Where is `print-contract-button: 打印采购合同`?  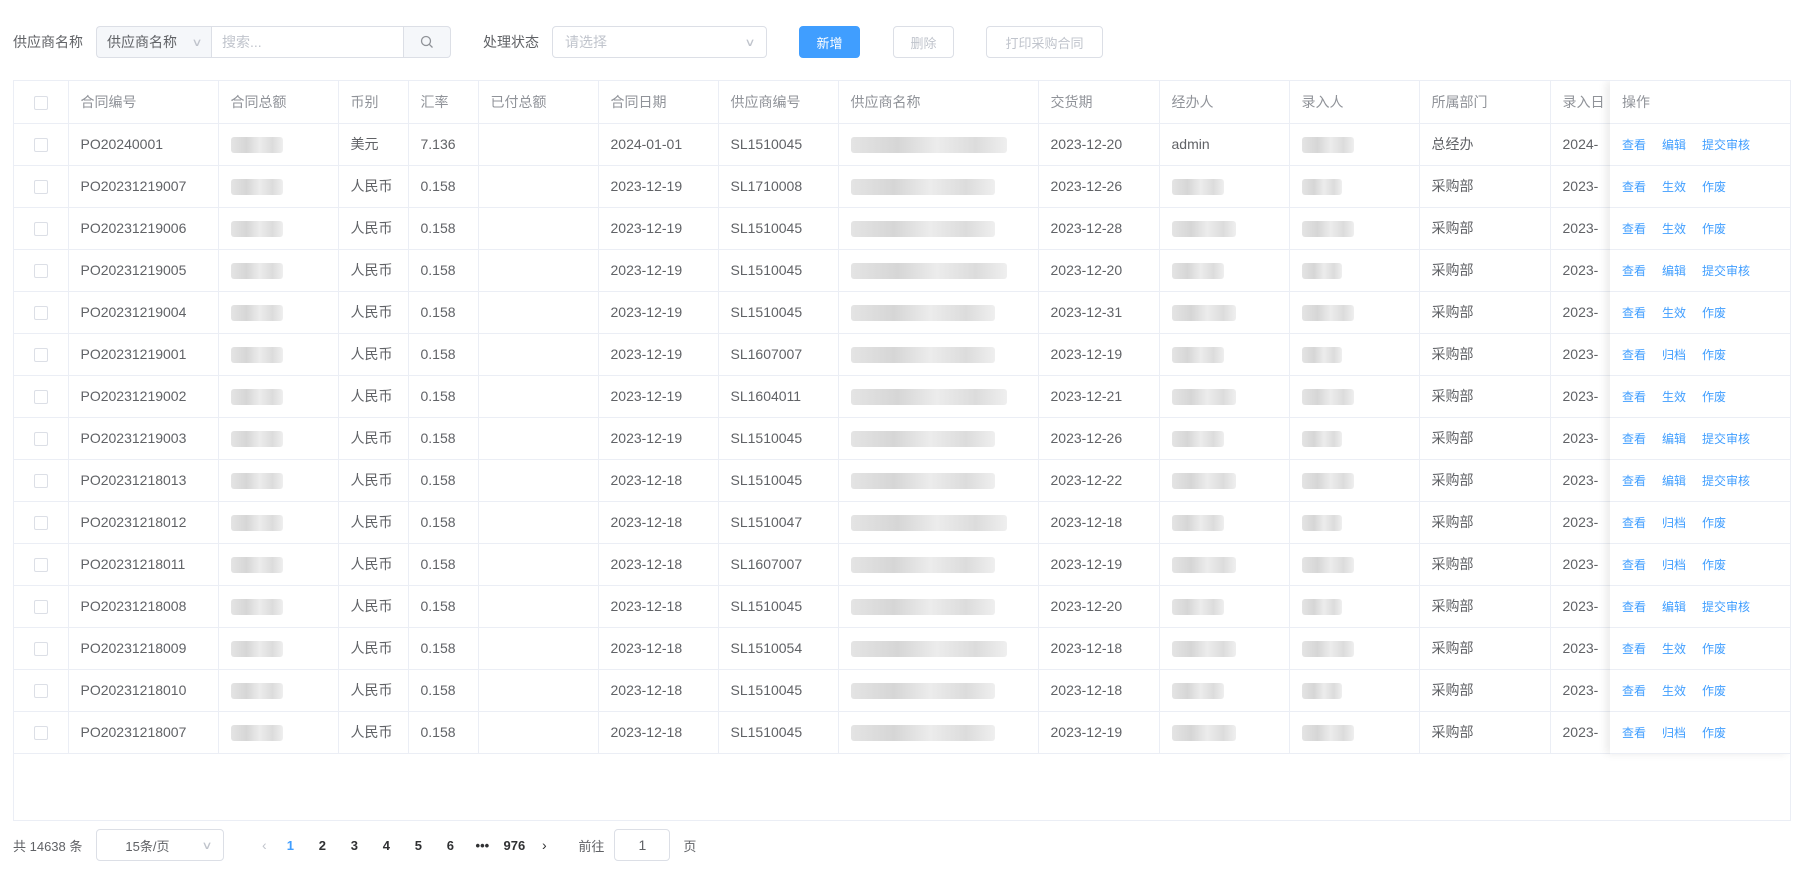 print-contract-button: 打印采购合同 is located at coordinates (1044, 42).